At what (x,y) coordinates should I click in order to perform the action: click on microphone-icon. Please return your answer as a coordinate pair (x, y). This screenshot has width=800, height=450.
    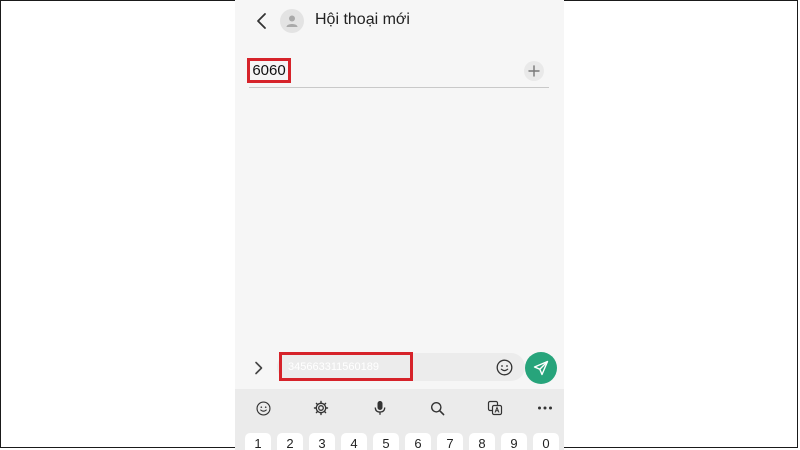
    Looking at the image, I should click on (380, 408).